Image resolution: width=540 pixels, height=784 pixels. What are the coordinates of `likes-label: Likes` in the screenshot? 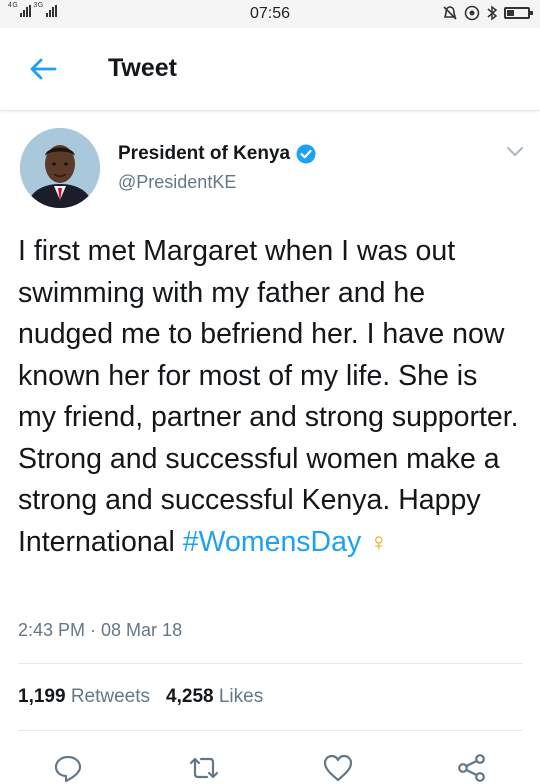 It's located at (241, 696).